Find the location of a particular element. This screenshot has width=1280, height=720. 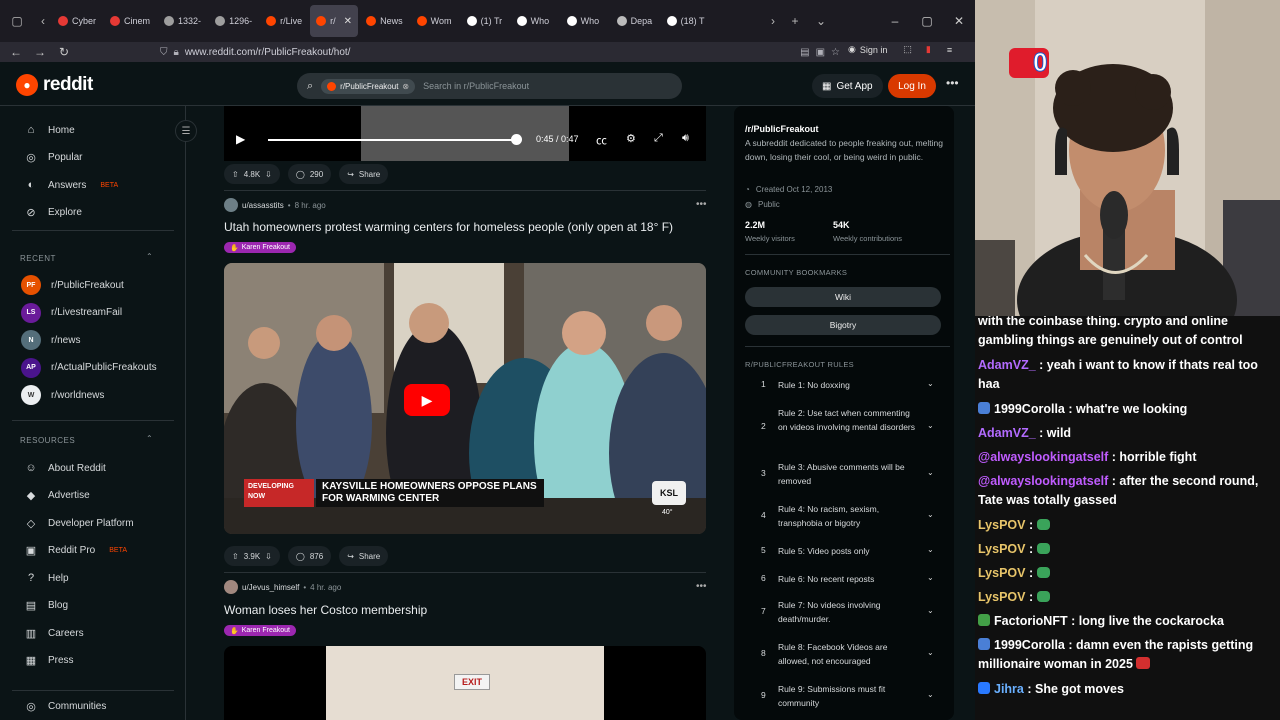

play-icon: ▶ is located at coordinates (240, 139).